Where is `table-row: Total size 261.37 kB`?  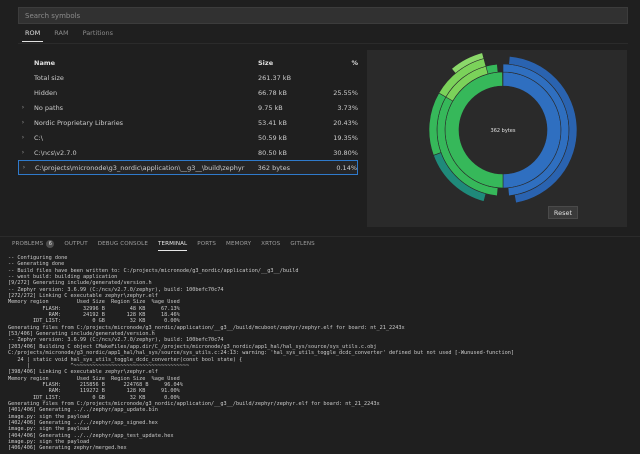 table-row: Total size 261.37 kB is located at coordinates (188, 77).